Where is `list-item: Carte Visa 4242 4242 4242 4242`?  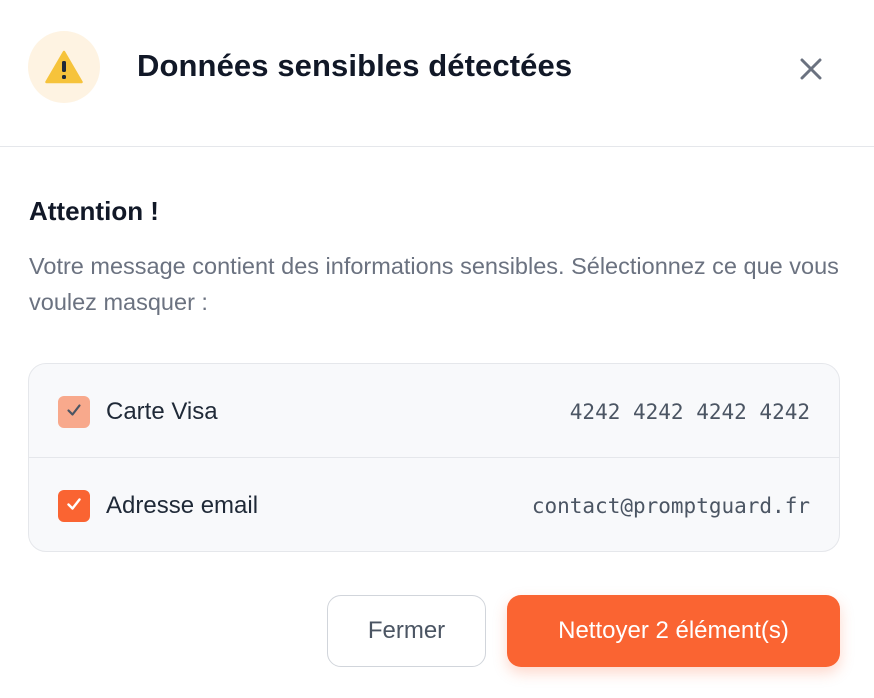 list-item: Carte Visa 4242 4242 4242 4242 is located at coordinates (434, 411).